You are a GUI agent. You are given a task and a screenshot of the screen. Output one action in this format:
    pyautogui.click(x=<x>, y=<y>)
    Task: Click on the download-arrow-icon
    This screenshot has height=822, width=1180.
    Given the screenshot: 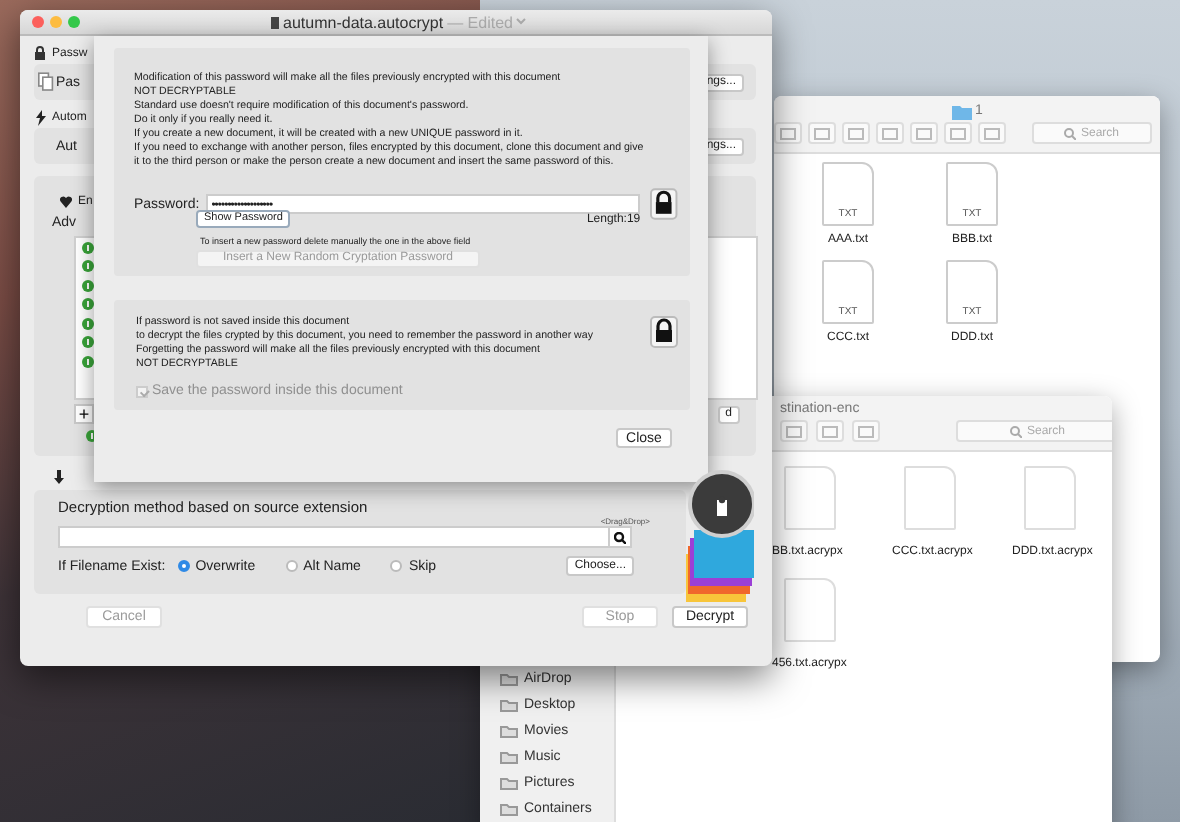 What is the action you would take?
    pyautogui.click(x=59, y=477)
    